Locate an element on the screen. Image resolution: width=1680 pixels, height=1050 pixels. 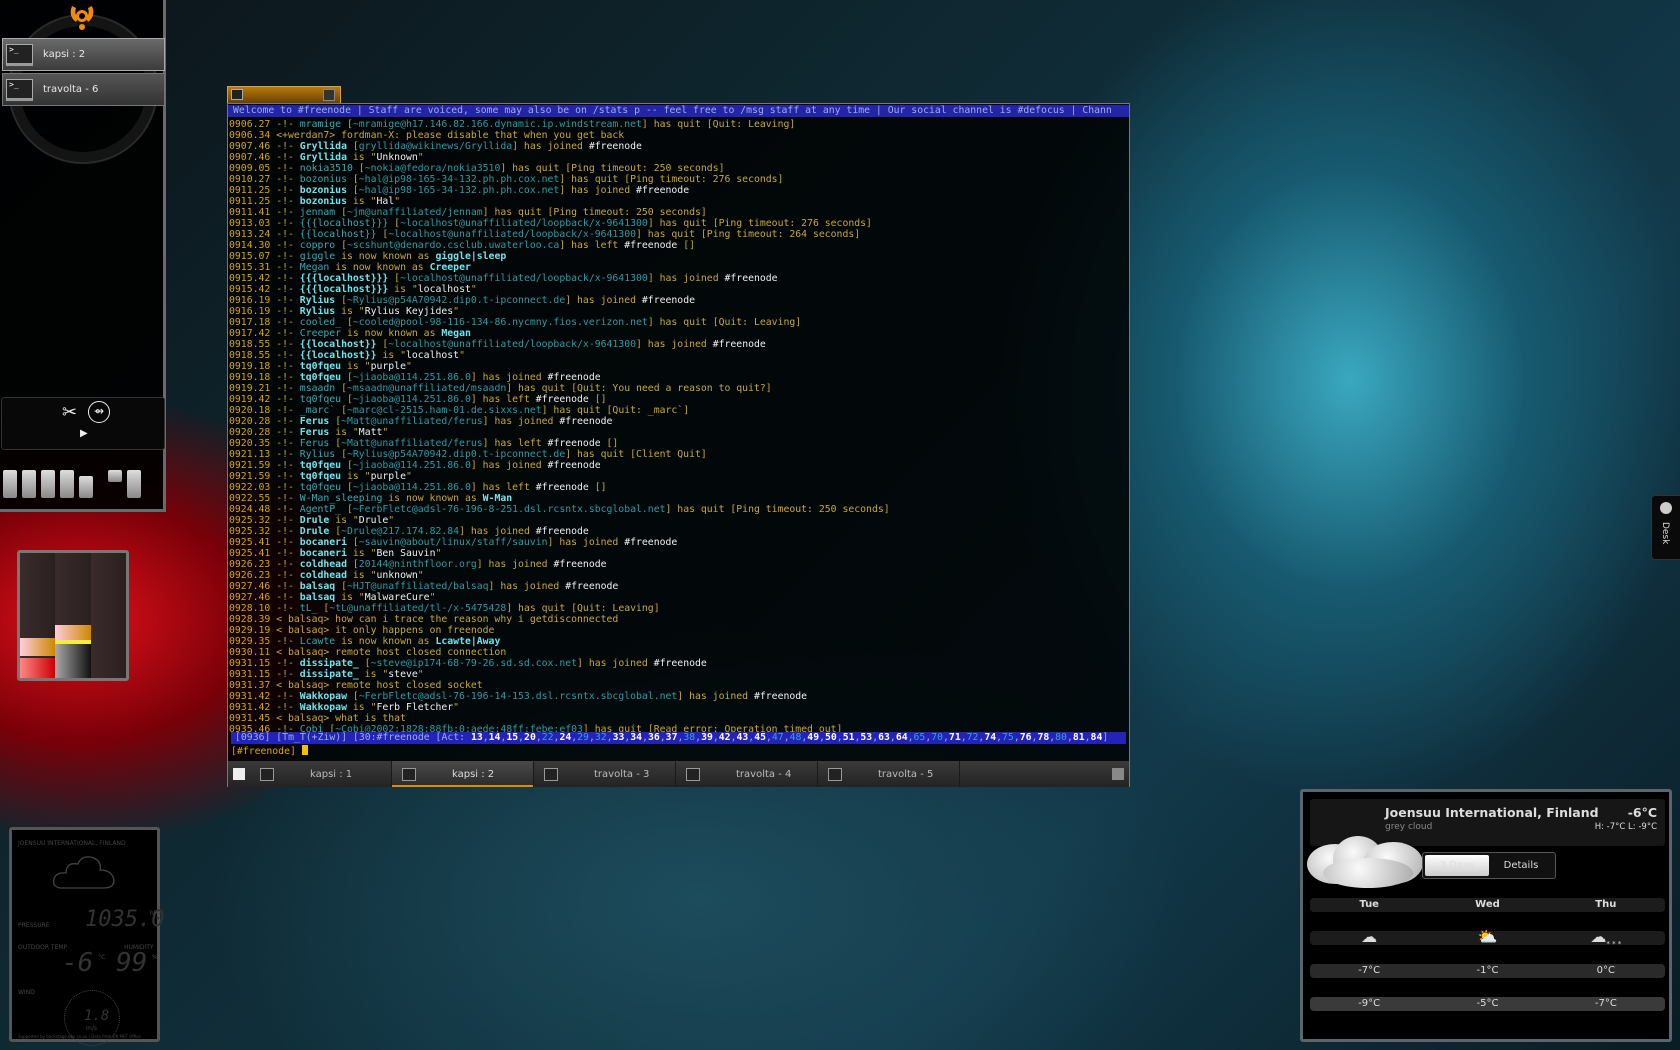
log-line: 0931.15 -!- dissipate_ is "steve" is located at coordinates (679, 674).